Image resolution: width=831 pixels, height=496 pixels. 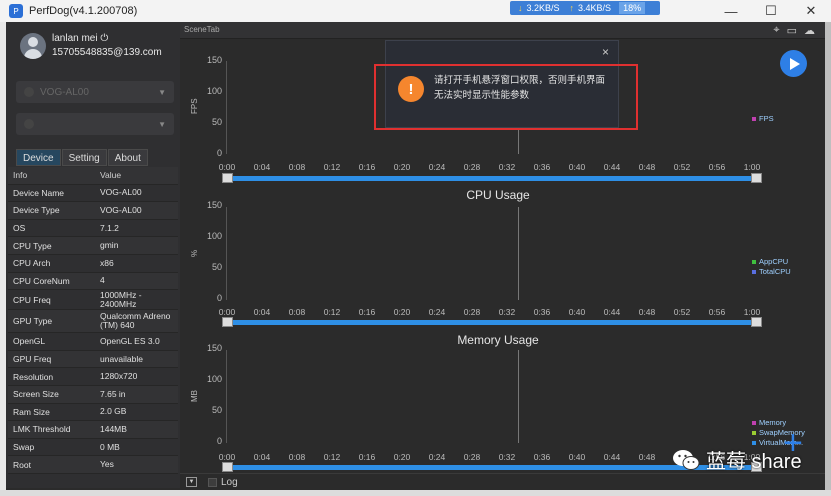 I want to click on minimize-button: —, so click(x=731, y=11).